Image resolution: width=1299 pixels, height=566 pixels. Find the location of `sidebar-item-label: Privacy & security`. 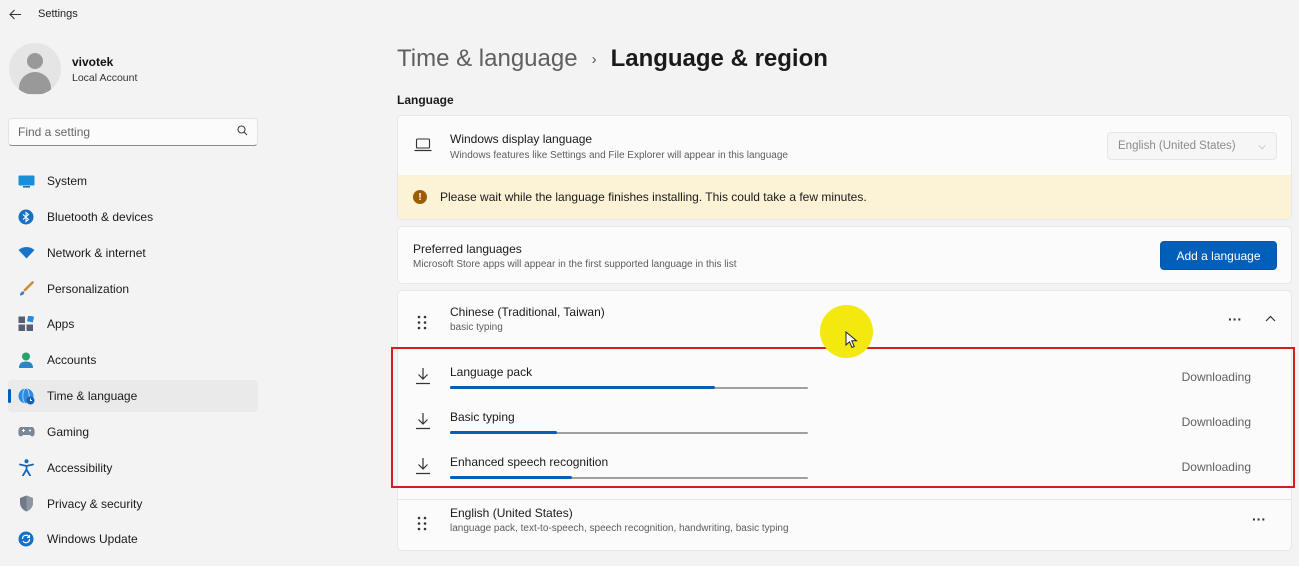

sidebar-item-label: Privacy & security is located at coordinates (95, 503).